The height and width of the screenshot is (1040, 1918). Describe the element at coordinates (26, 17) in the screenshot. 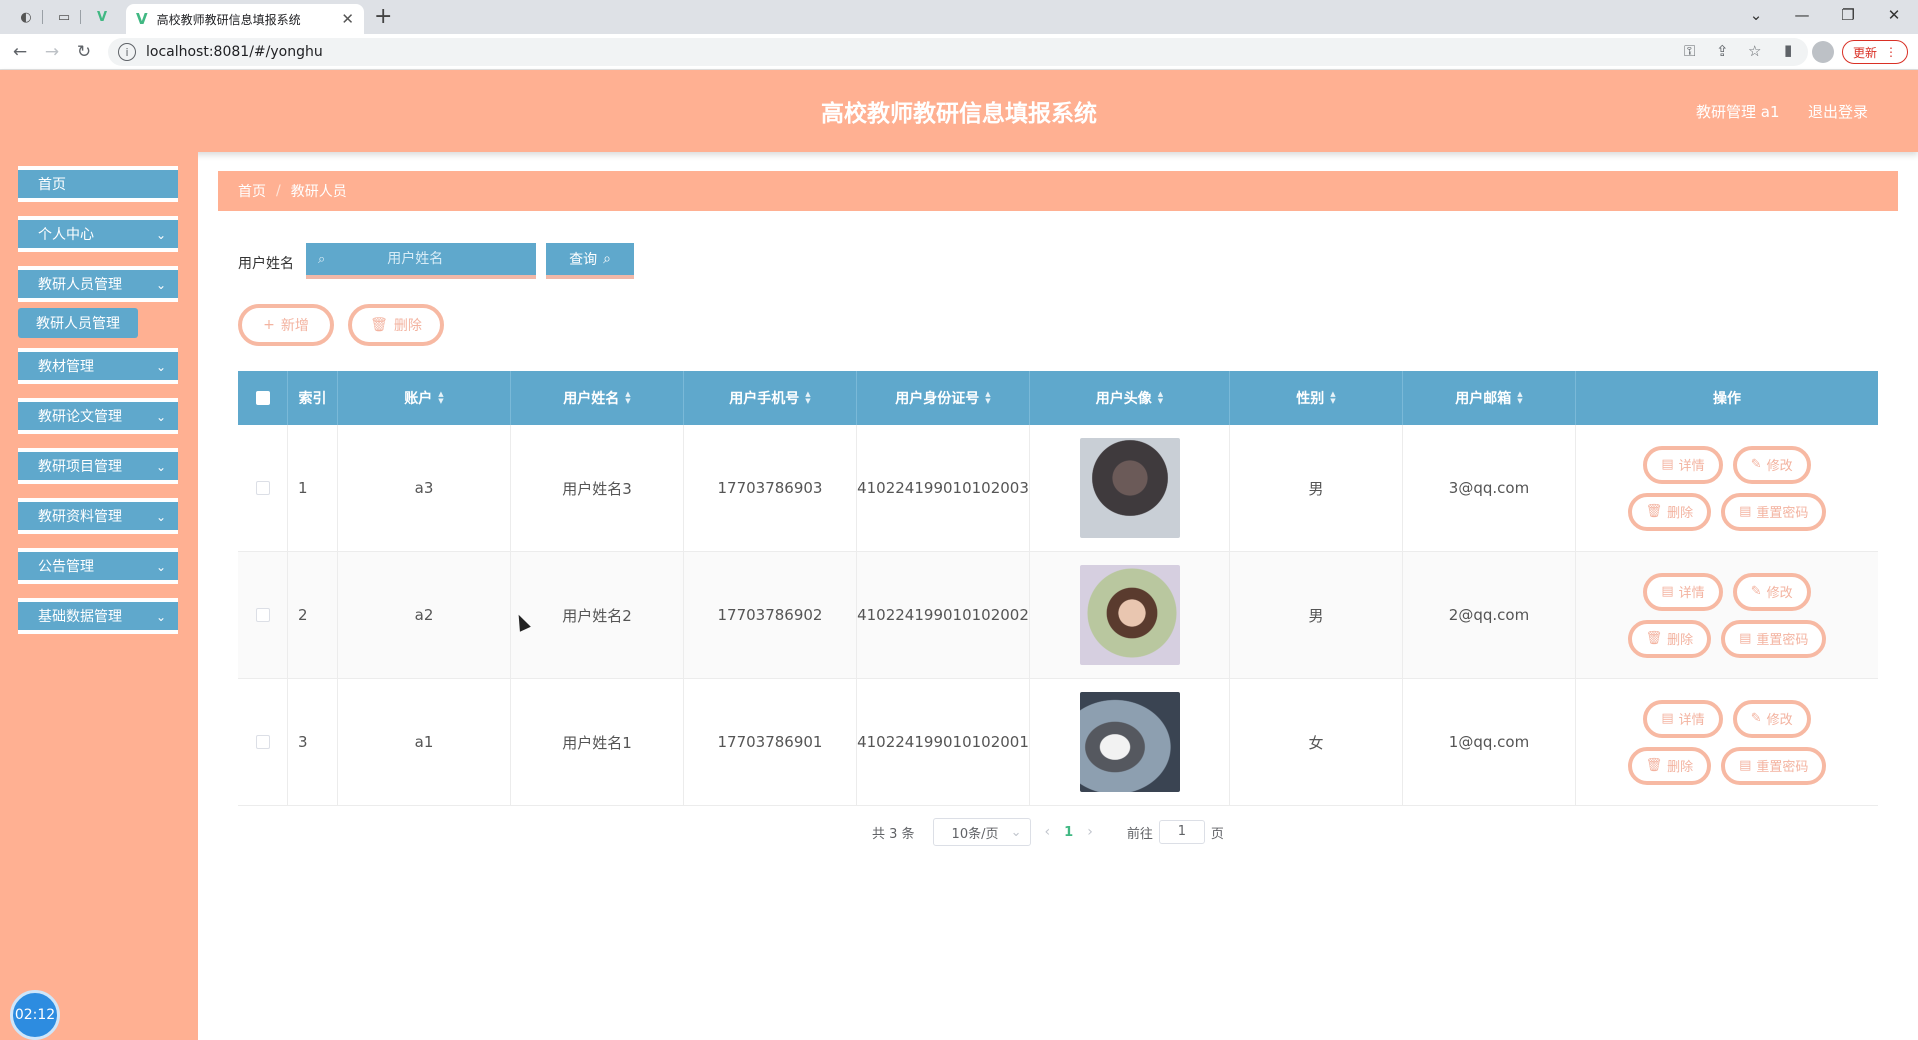

I see `browser-icon: ◐` at that location.